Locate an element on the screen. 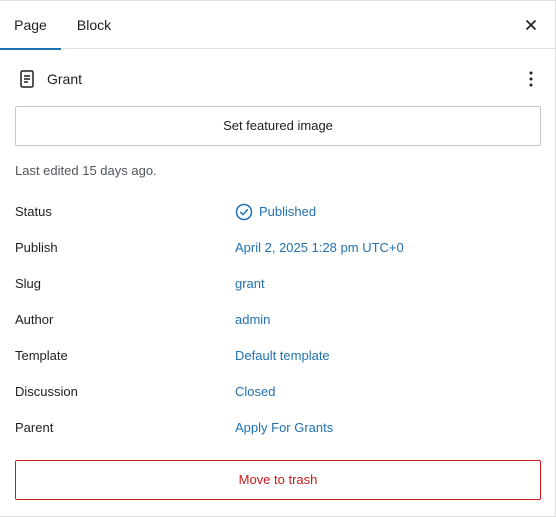 This screenshot has width=556, height=517. more-options-button is located at coordinates (531, 79).